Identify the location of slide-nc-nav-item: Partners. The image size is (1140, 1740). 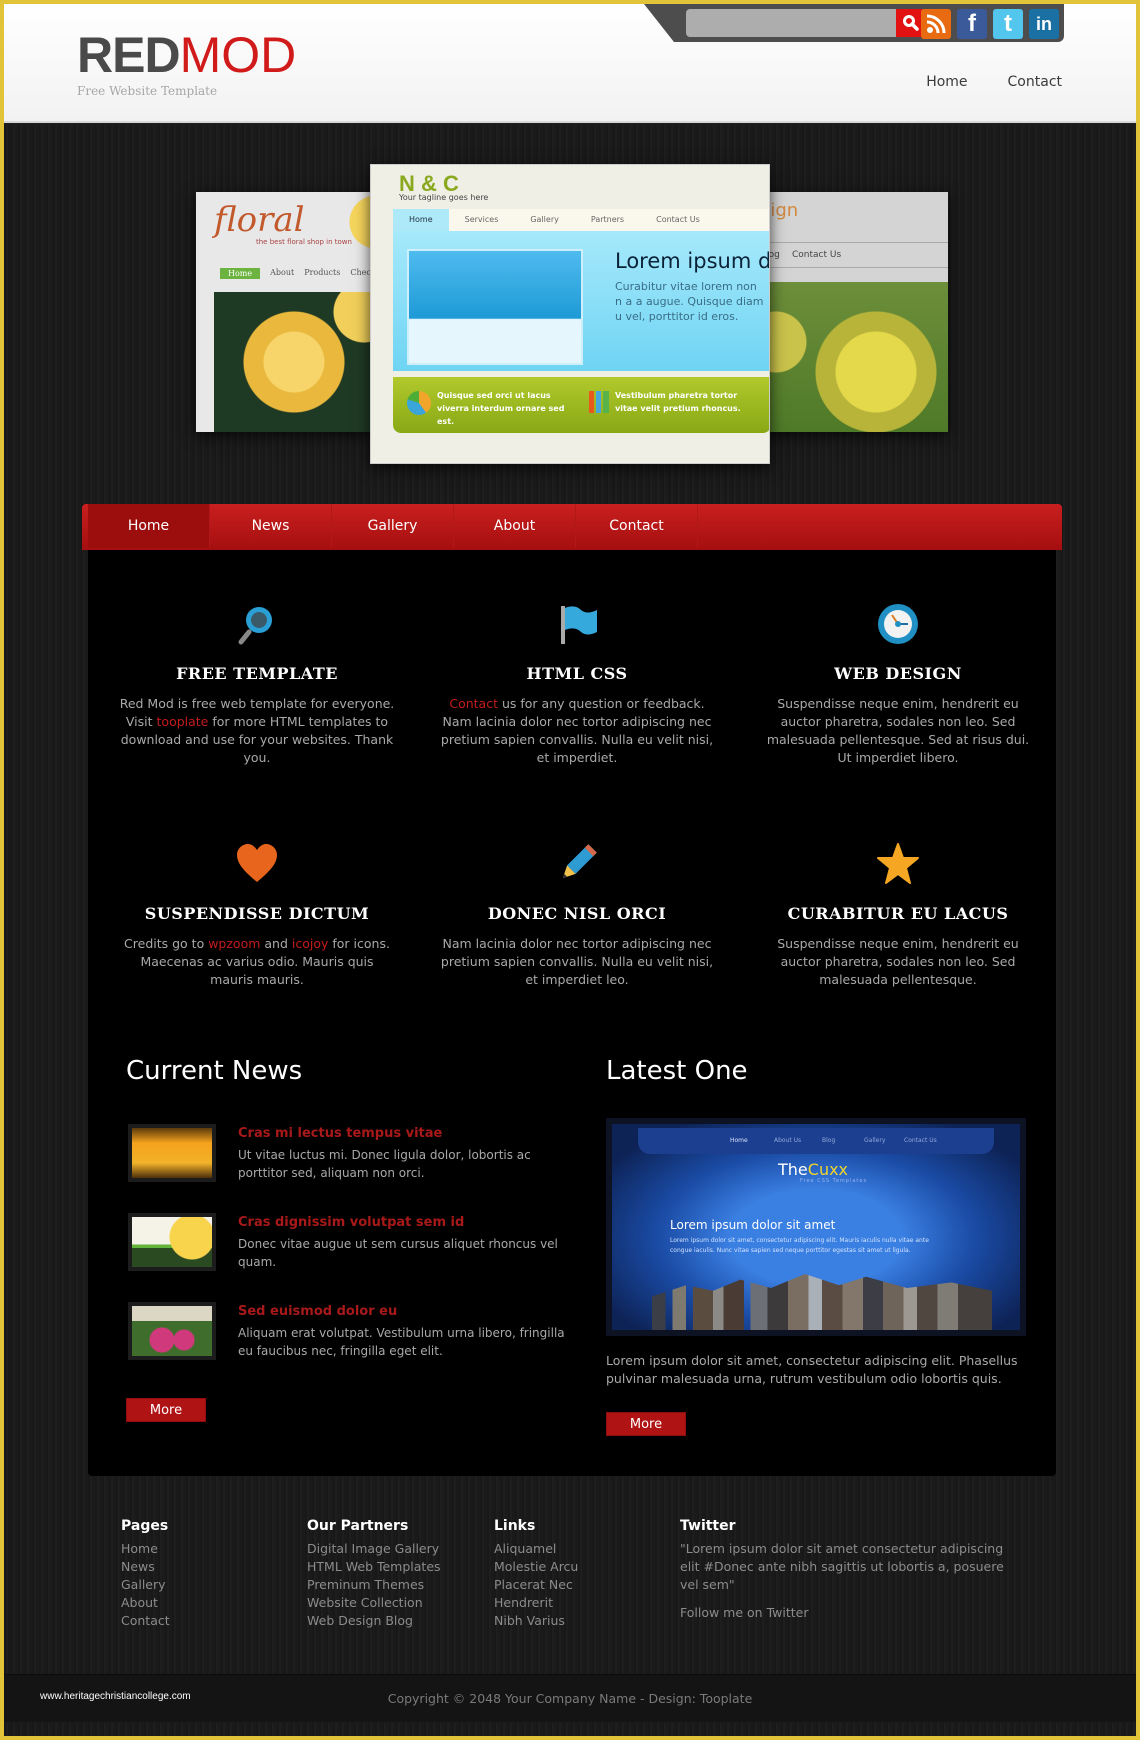
(607, 219).